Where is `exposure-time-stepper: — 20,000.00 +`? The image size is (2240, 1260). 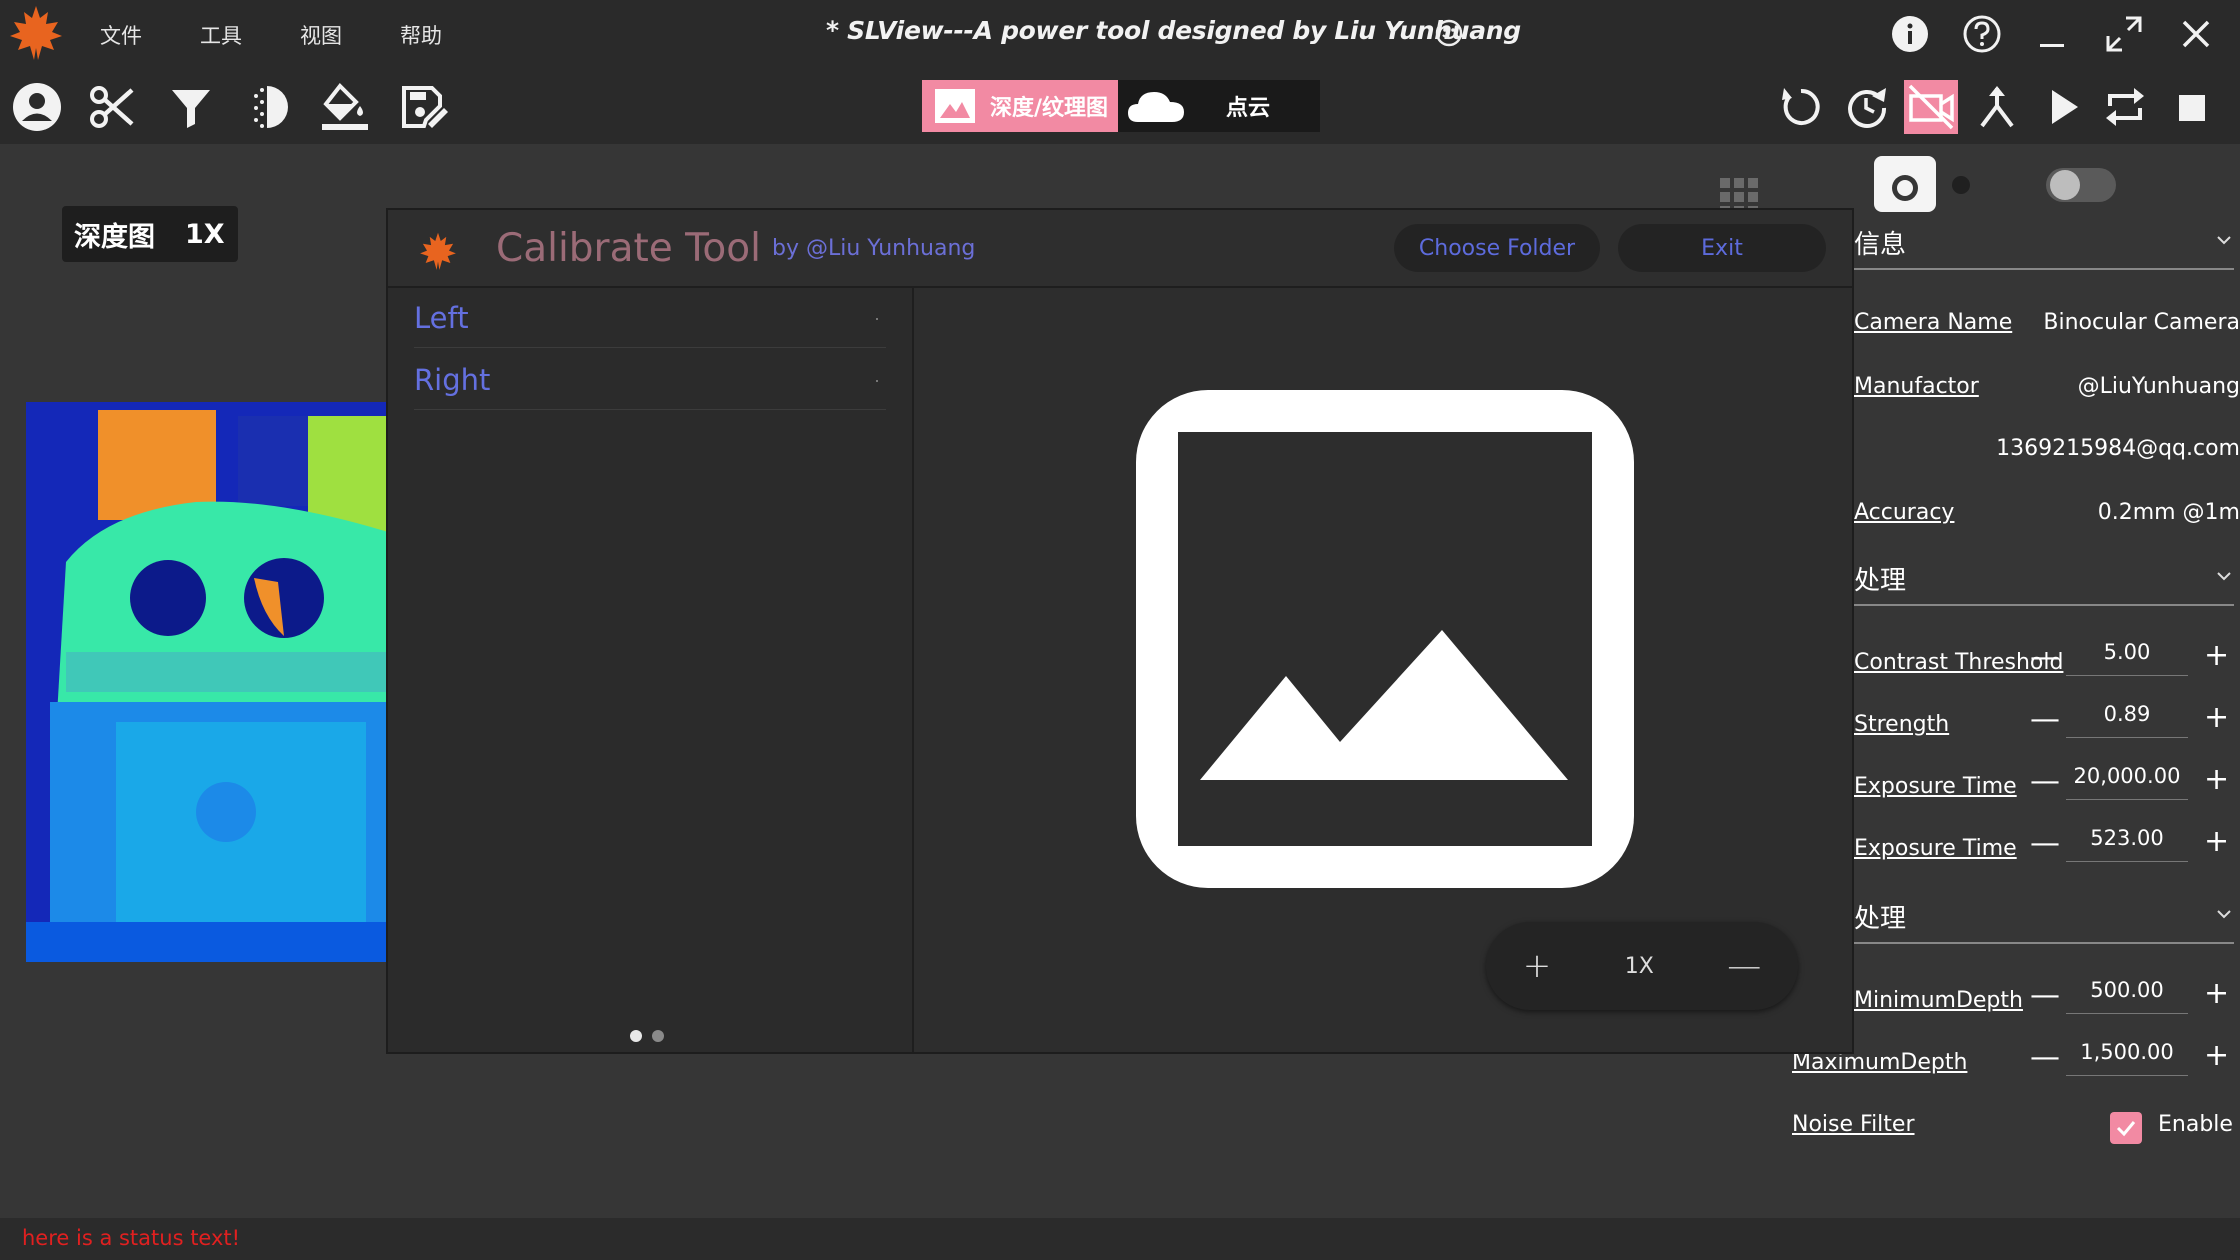 exposure-time-stepper: — 20,000.00 + is located at coordinates (2047, 783).